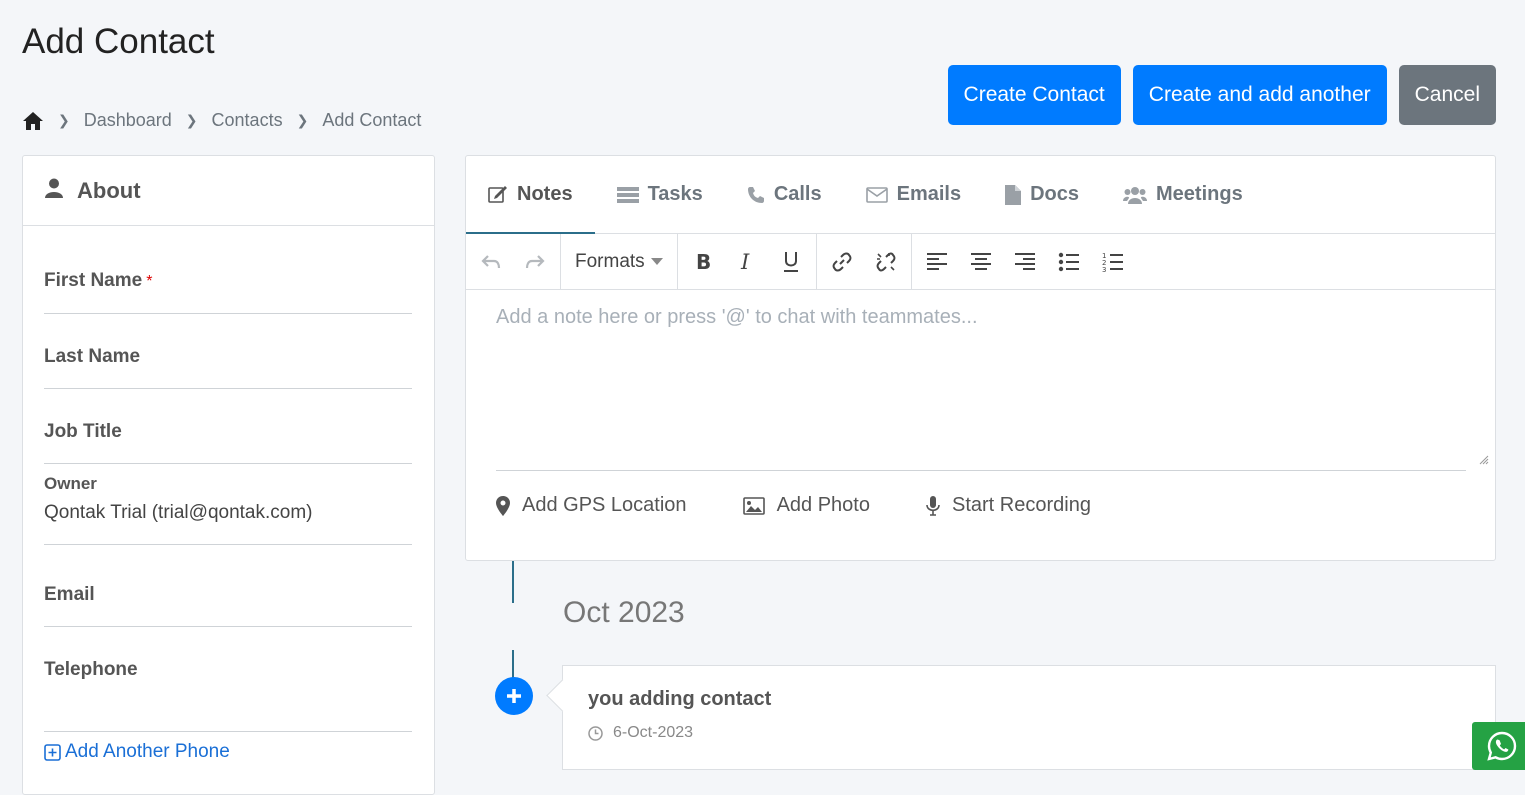 The width and height of the screenshot is (1525, 795). I want to click on tab-emails-label: Emails, so click(929, 194).